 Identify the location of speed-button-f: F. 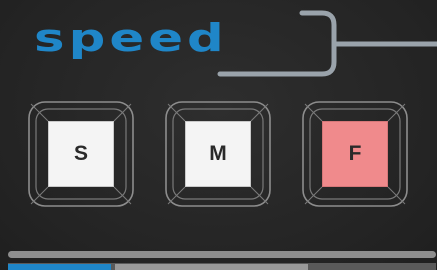
(355, 154).